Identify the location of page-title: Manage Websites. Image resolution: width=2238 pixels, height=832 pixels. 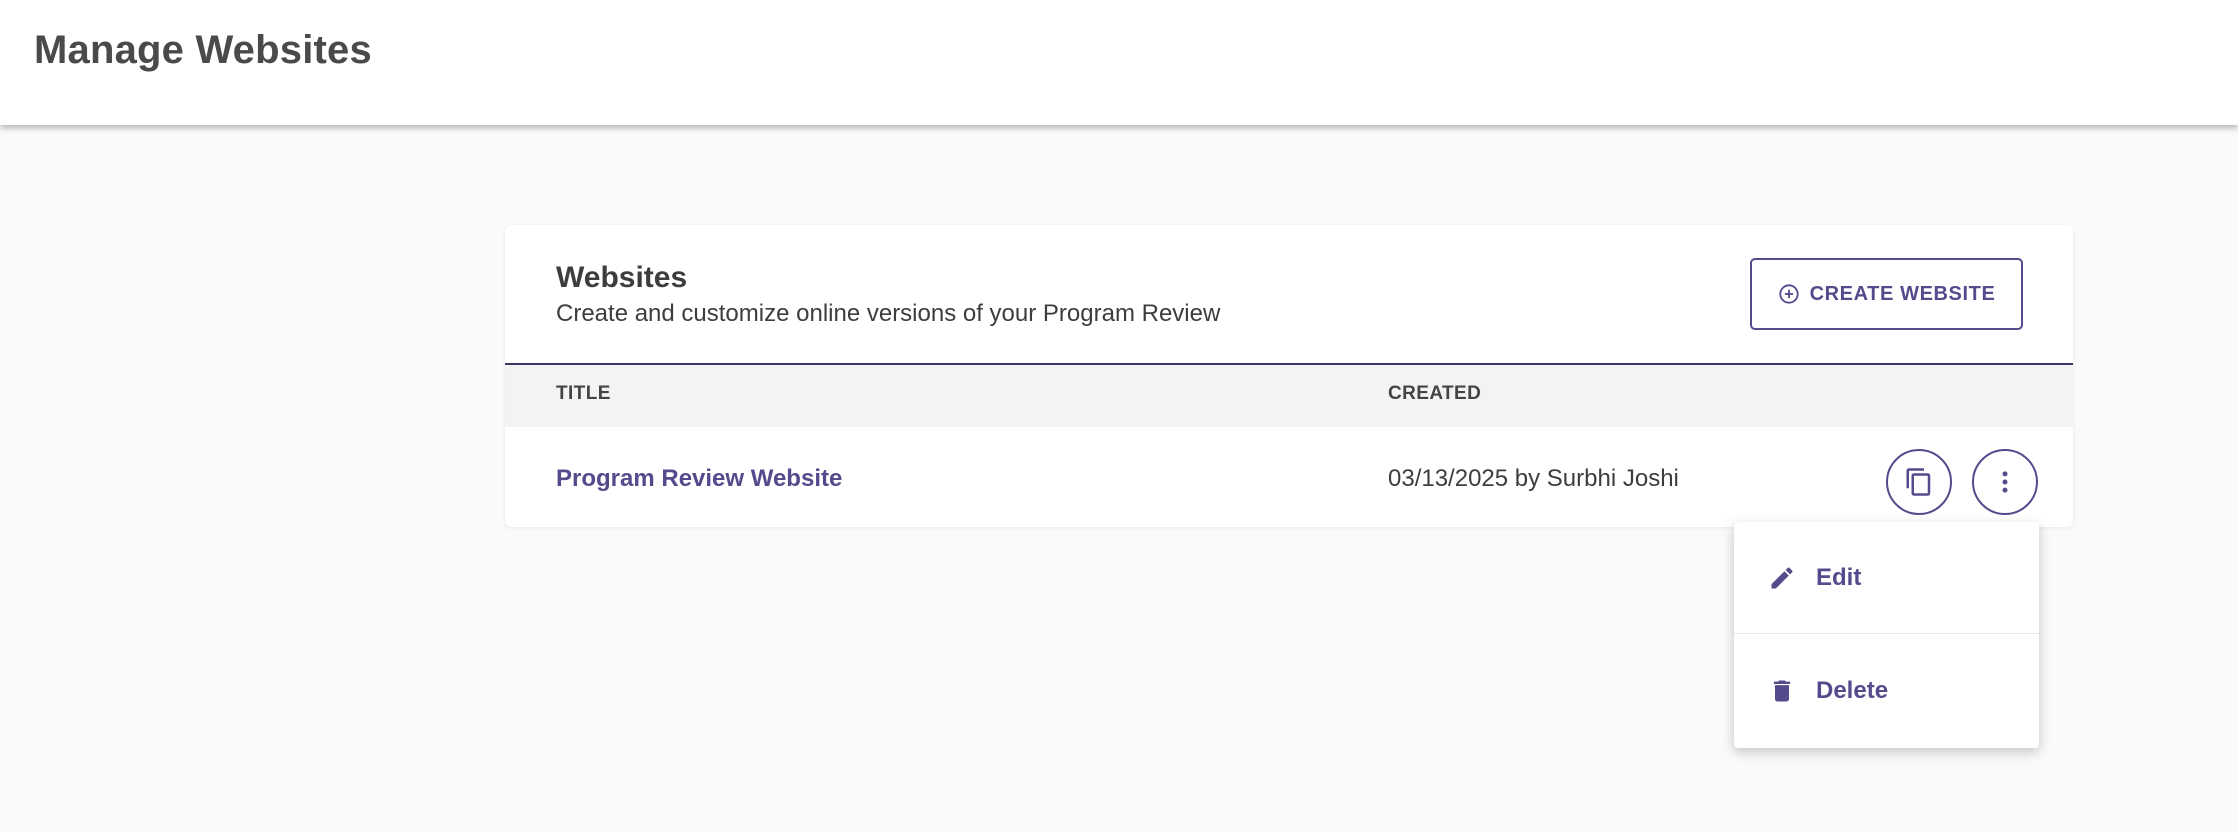
(203, 50).